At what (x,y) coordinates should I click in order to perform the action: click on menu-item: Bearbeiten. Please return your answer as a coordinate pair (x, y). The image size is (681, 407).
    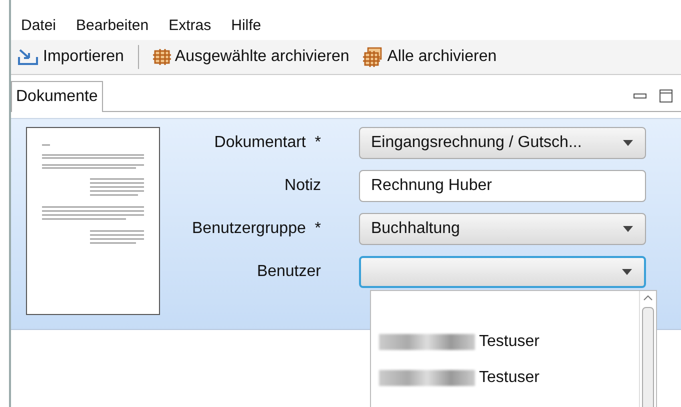
    Looking at the image, I should click on (112, 25).